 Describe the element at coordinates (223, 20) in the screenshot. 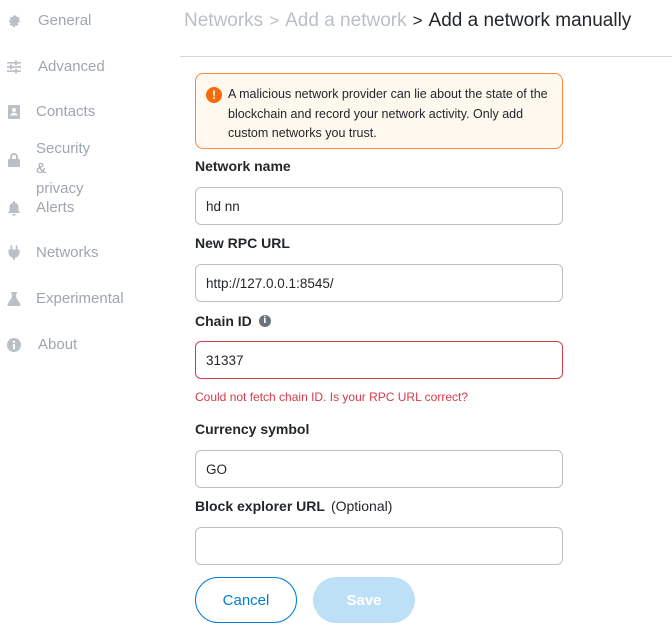

I see `breadcrumb-networks: Networks` at that location.